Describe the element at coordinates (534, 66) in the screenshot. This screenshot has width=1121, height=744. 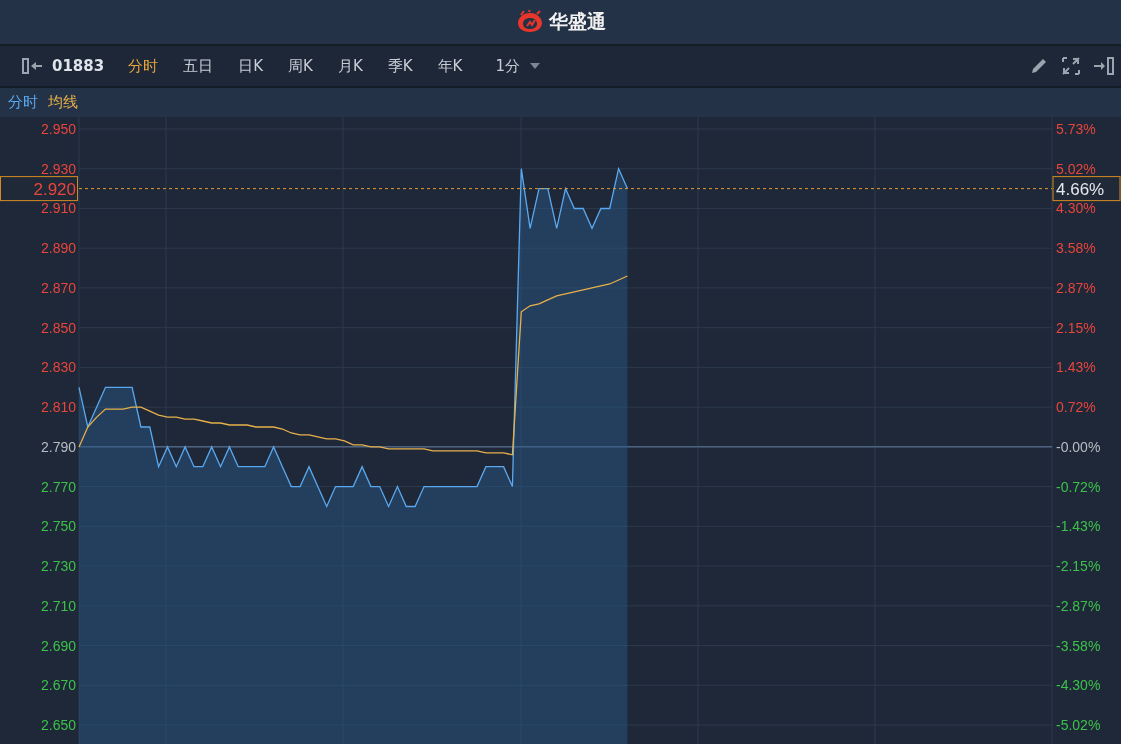
I see `caret-icon` at that location.